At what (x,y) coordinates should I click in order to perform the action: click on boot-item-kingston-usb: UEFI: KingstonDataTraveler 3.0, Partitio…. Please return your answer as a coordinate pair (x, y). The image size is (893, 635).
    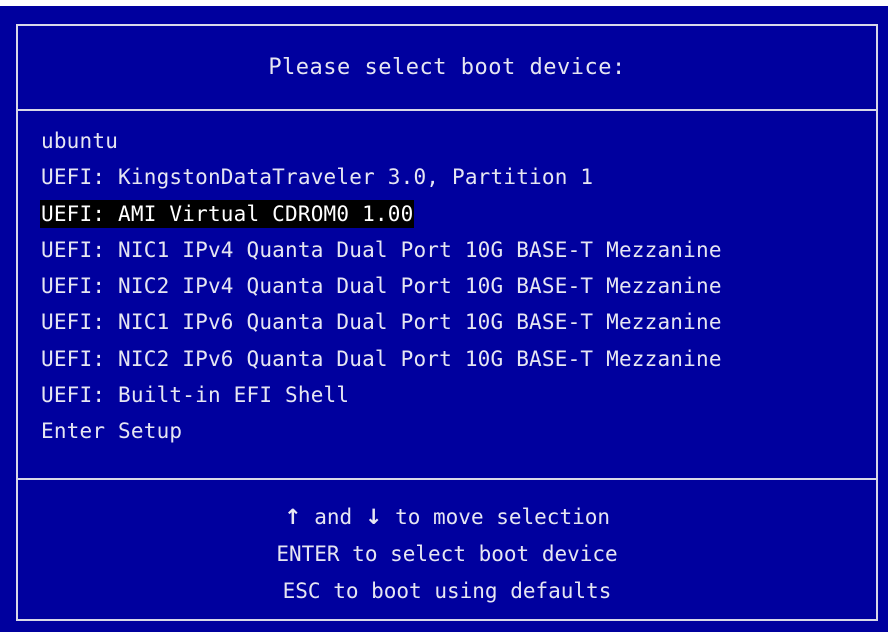
    Looking at the image, I should click on (455, 181).